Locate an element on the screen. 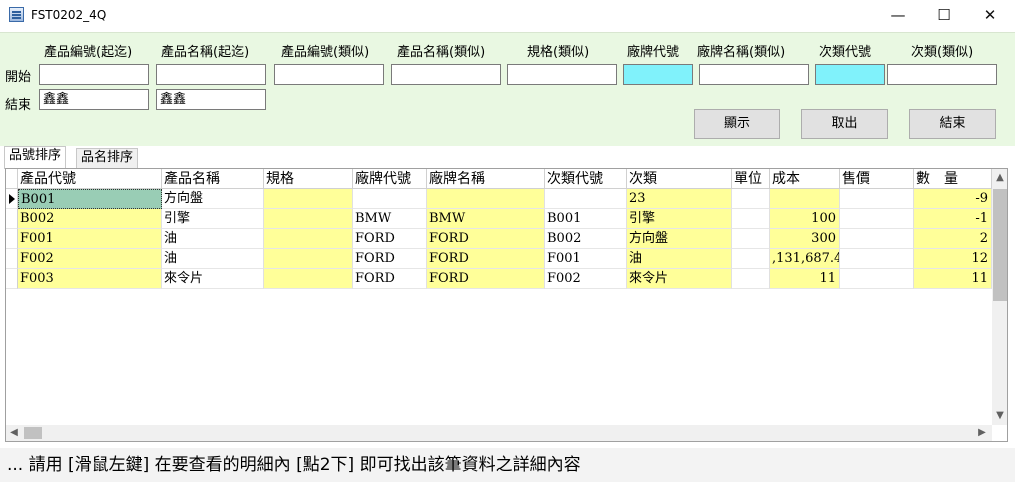  close-button: ✕ is located at coordinates (990, 15).